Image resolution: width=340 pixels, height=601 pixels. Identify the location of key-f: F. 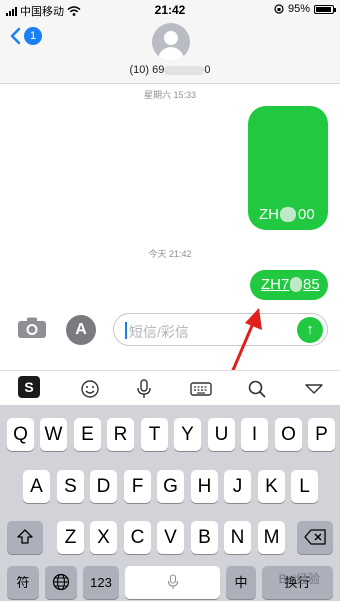
(137, 486).